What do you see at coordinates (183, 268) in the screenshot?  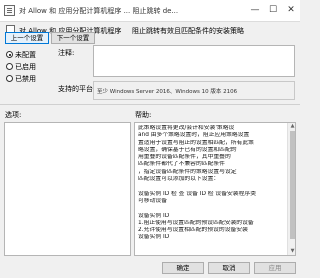 I see `ok-button: 确定` at bounding box center [183, 268].